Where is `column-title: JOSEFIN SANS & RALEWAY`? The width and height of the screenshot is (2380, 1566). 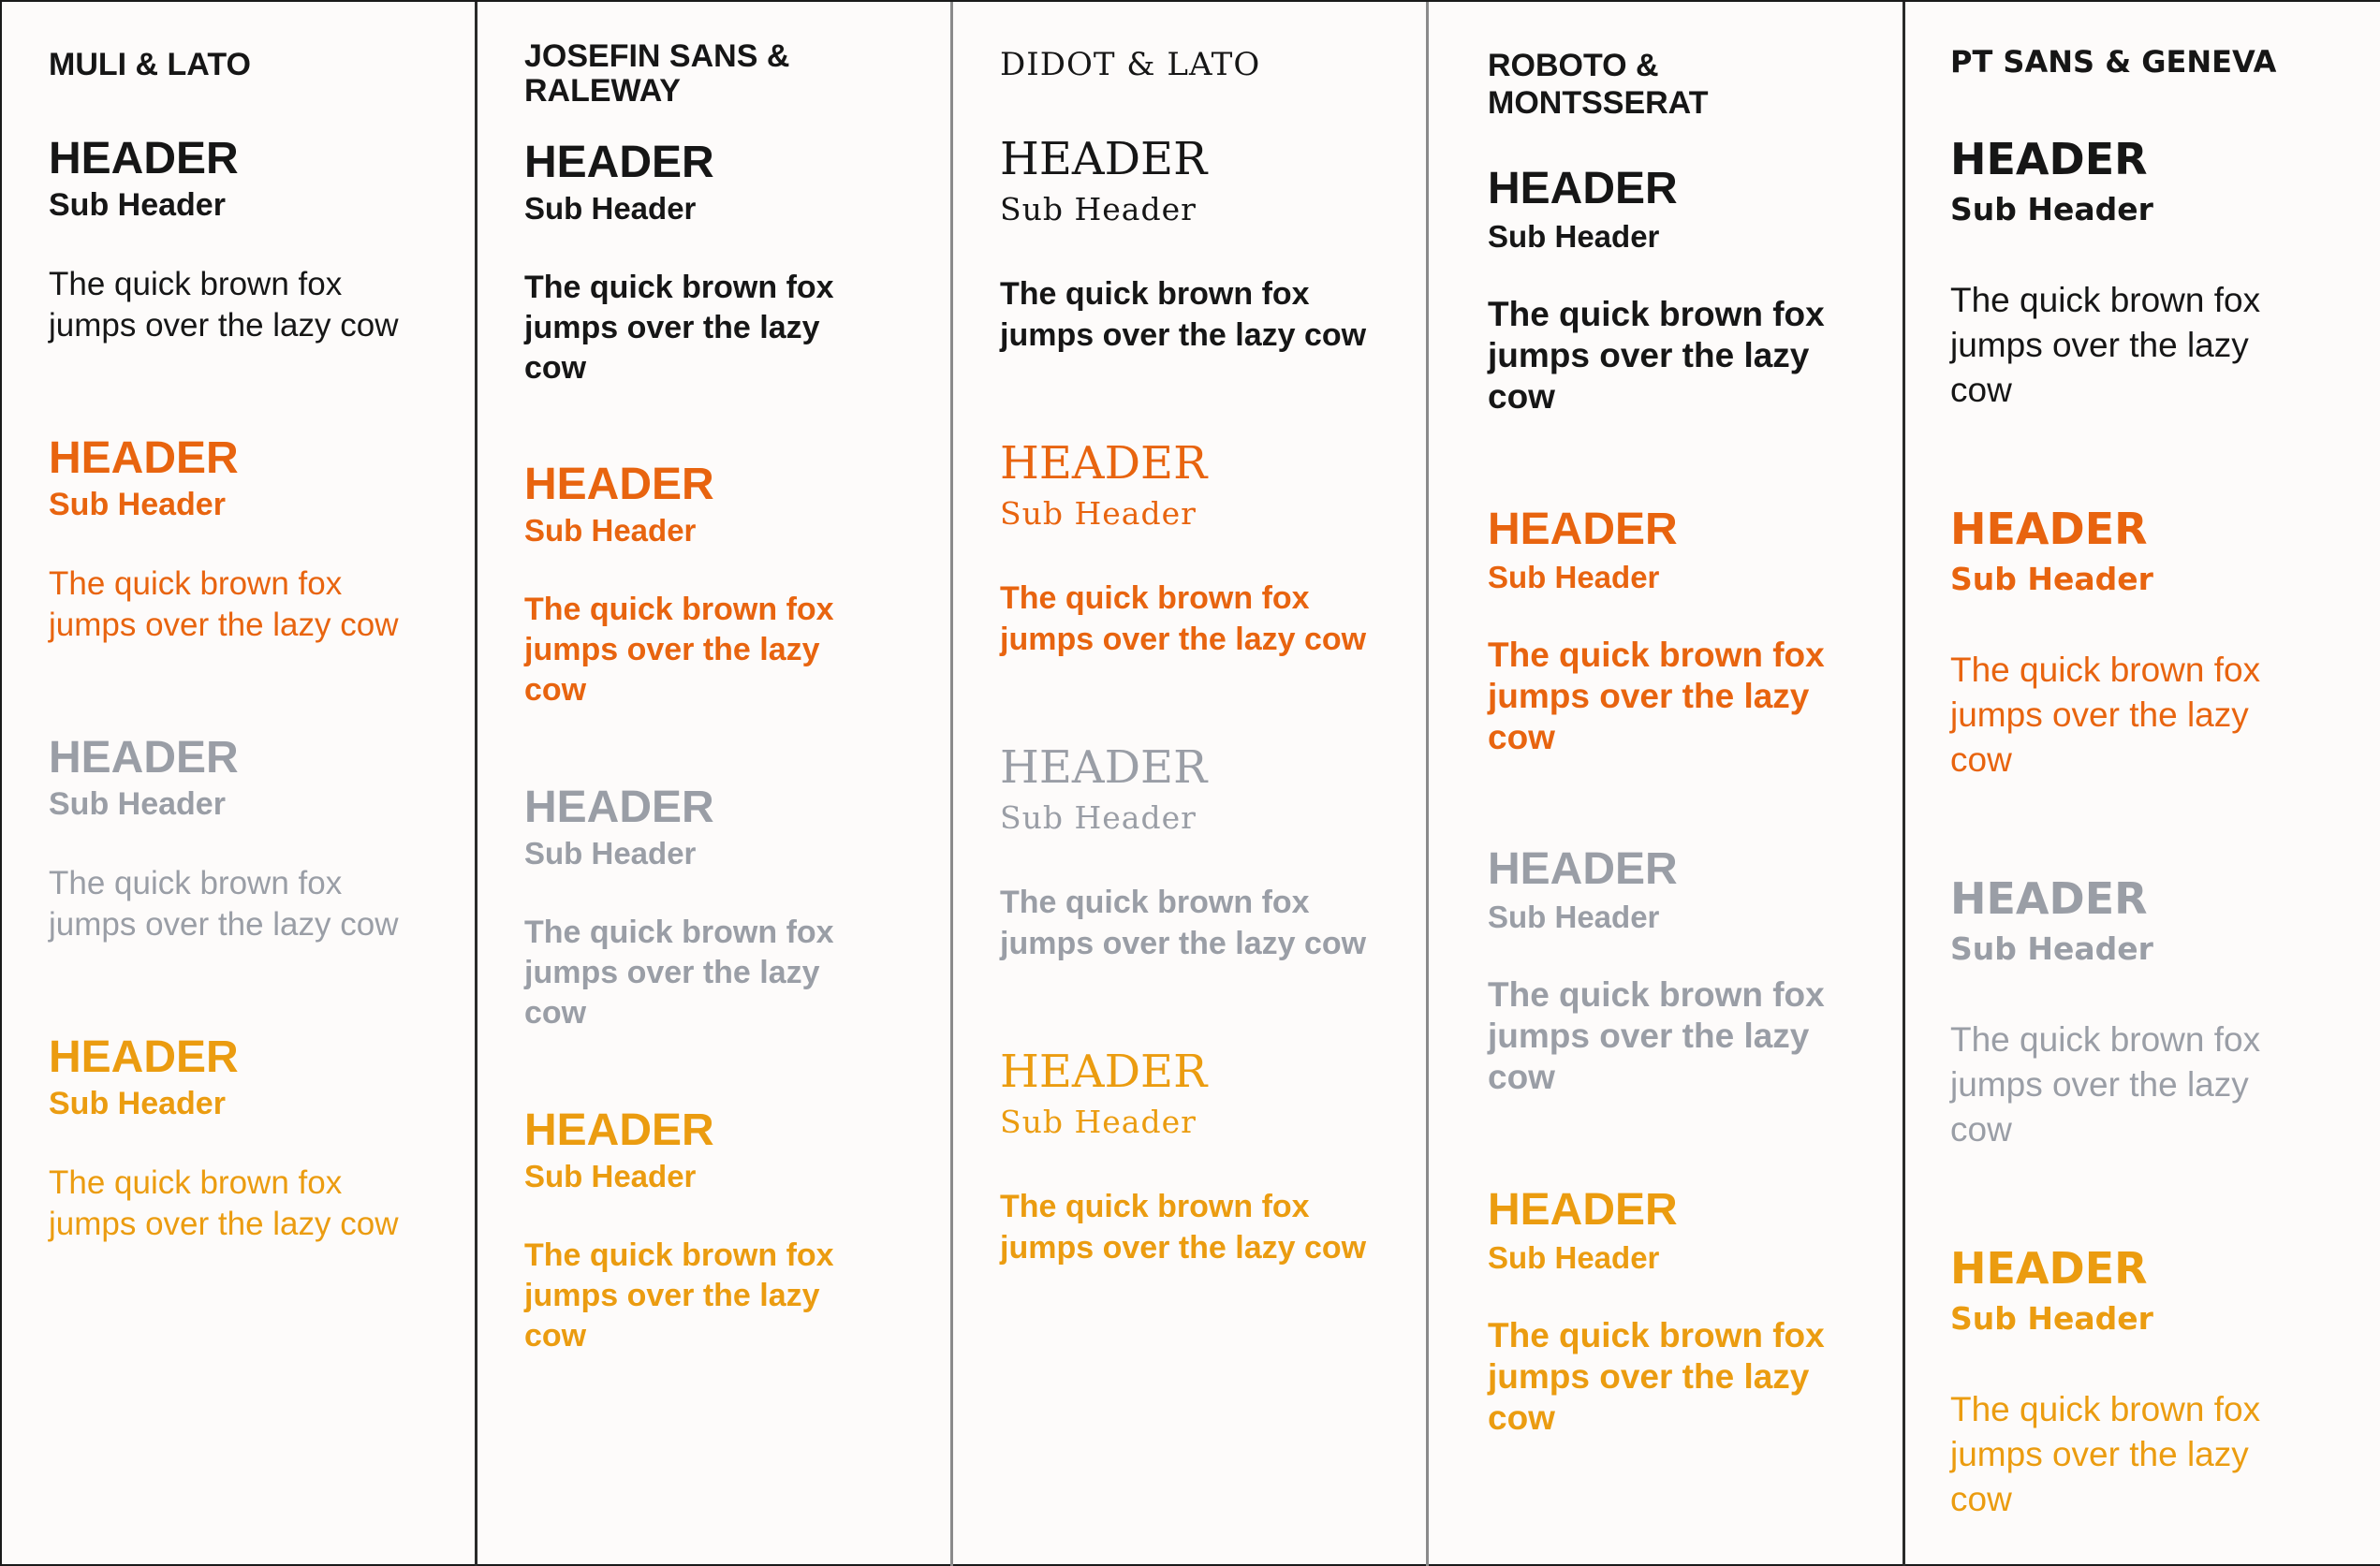
column-title: JOSEFIN SANS & RALEWAY is located at coordinates (657, 73).